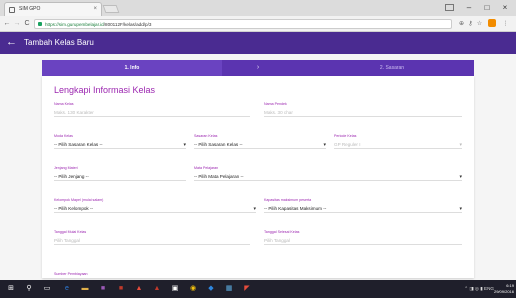 The image size is (516, 298). Describe the element at coordinates (127, 24) in the screenshot. I see `url-path: /800112F/kelas/add/p/3` at that location.